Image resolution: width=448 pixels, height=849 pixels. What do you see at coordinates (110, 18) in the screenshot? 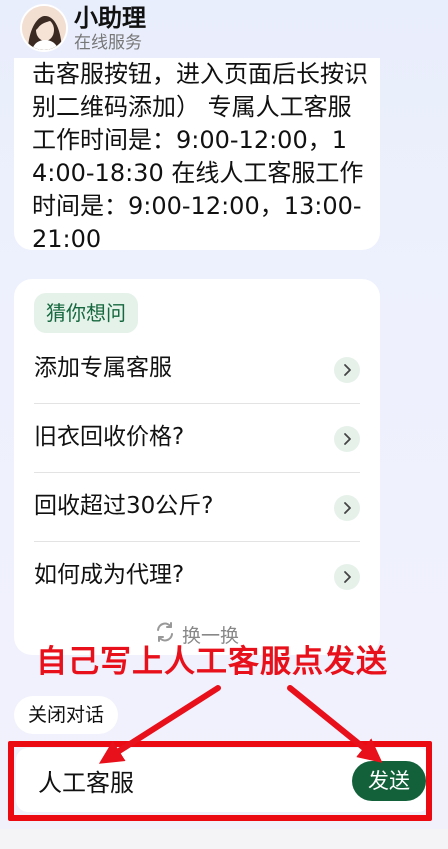
I see `assistant-name: 小助理` at bounding box center [110, 18].